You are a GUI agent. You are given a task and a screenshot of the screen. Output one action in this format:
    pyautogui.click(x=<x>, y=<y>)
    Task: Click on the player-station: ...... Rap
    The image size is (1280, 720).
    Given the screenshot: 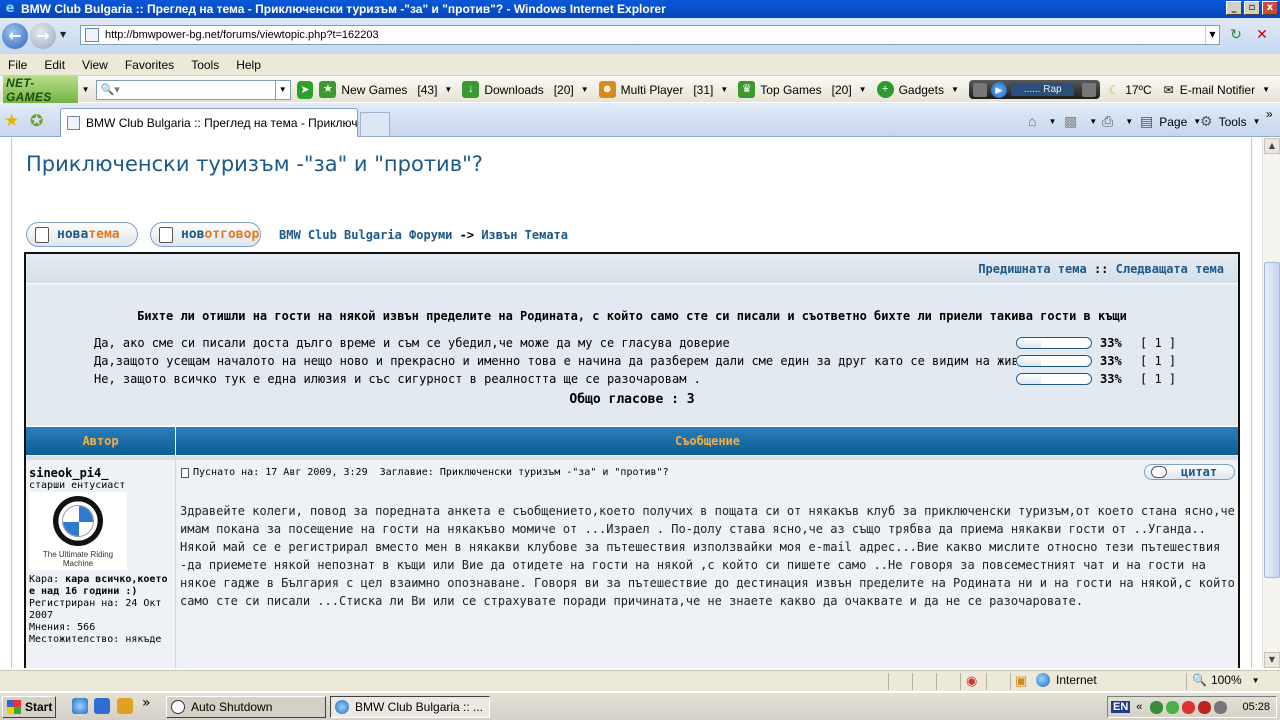 What is the action you would take?
    pyautogui.click(x=1042, y=89)
    